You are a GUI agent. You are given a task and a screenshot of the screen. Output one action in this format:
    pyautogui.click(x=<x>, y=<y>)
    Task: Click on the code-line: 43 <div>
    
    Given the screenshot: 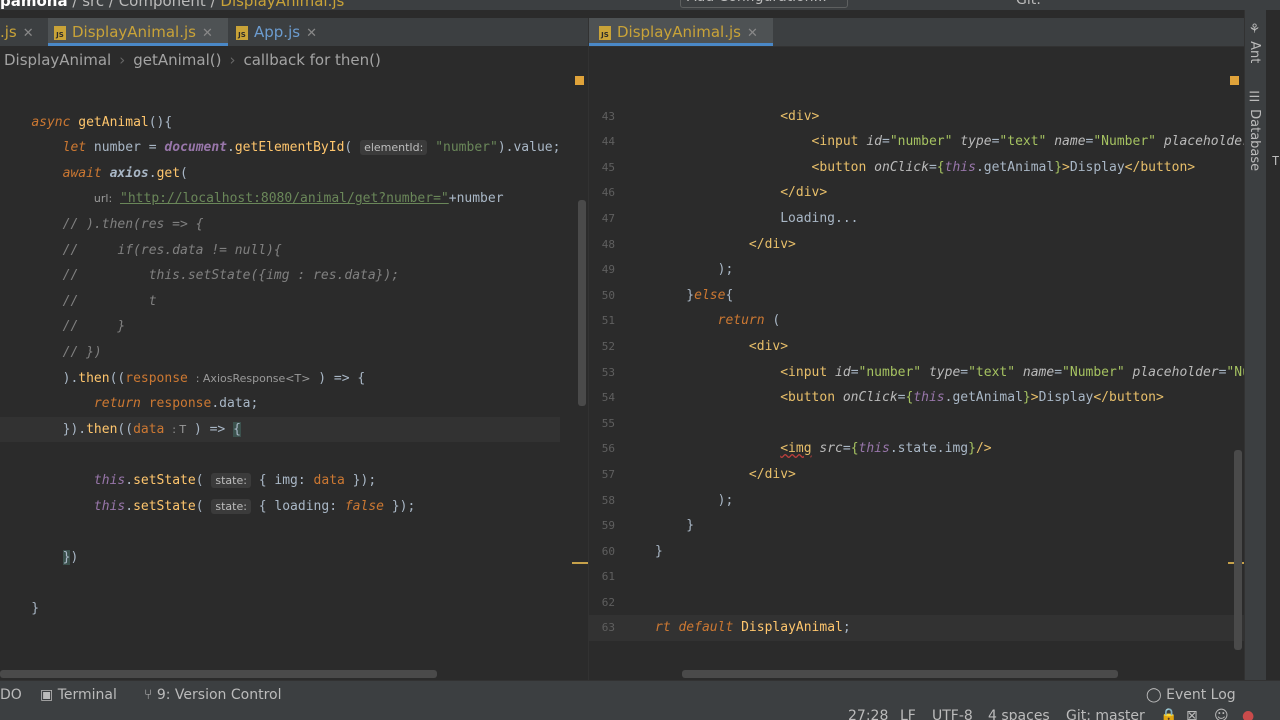 What is the action you would take?
    pyautogui.click(x=710, y=116)
    